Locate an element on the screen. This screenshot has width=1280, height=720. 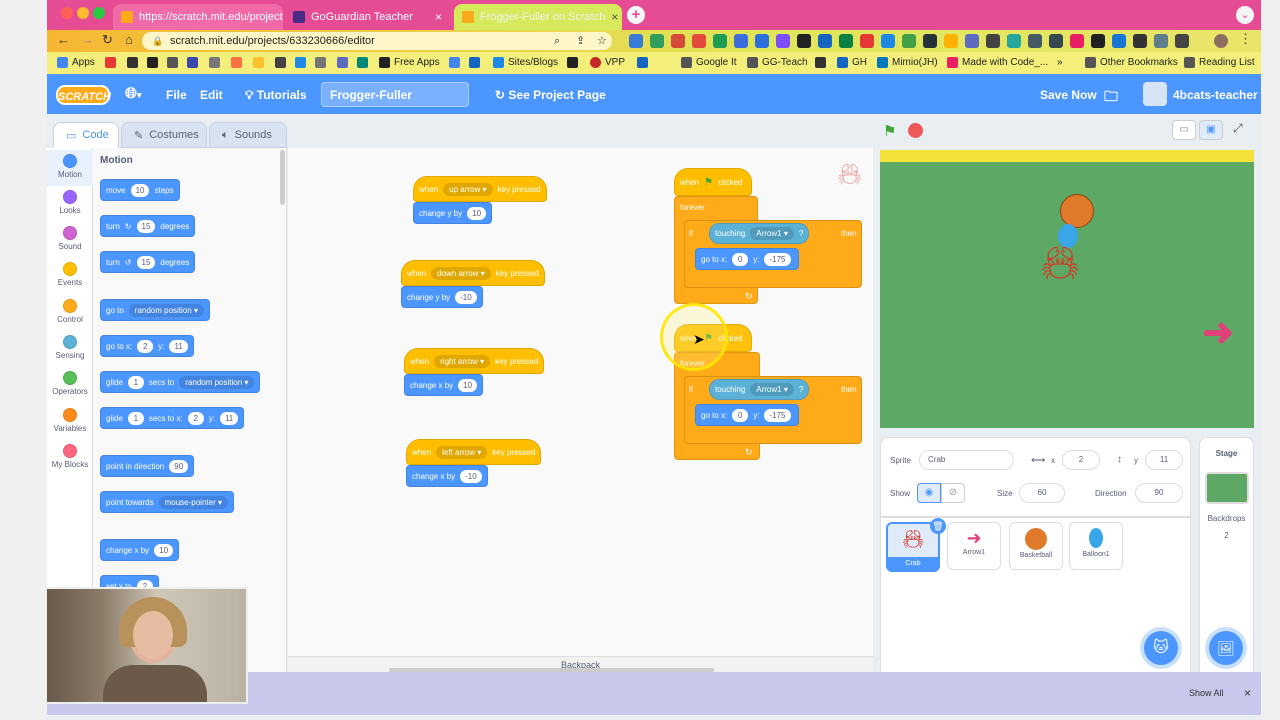
category-sound: Sound is located at coordinates (70, 240).